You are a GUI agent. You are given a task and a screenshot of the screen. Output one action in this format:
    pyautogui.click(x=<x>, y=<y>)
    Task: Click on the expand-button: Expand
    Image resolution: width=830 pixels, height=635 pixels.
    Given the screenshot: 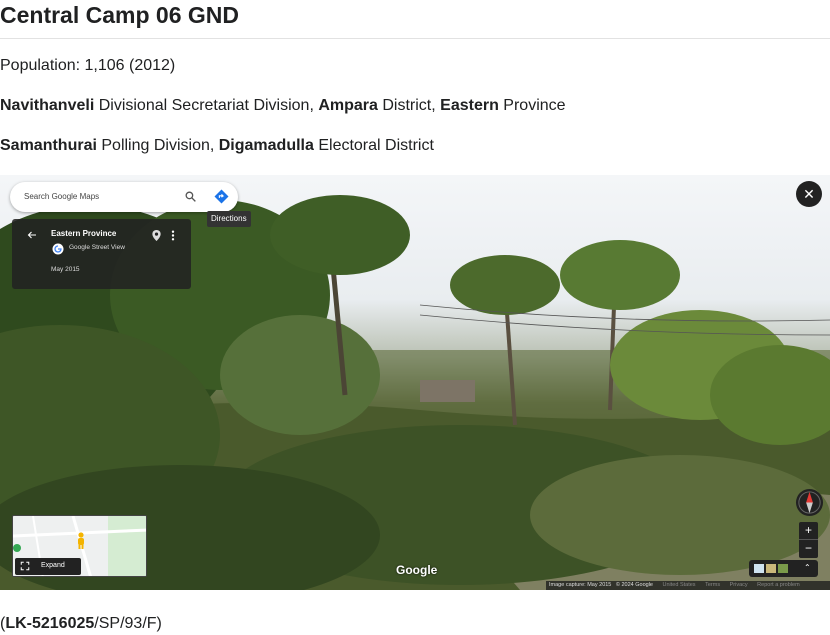 What is the action you would take?
    pyautogui.click(x=48, y=566)
    